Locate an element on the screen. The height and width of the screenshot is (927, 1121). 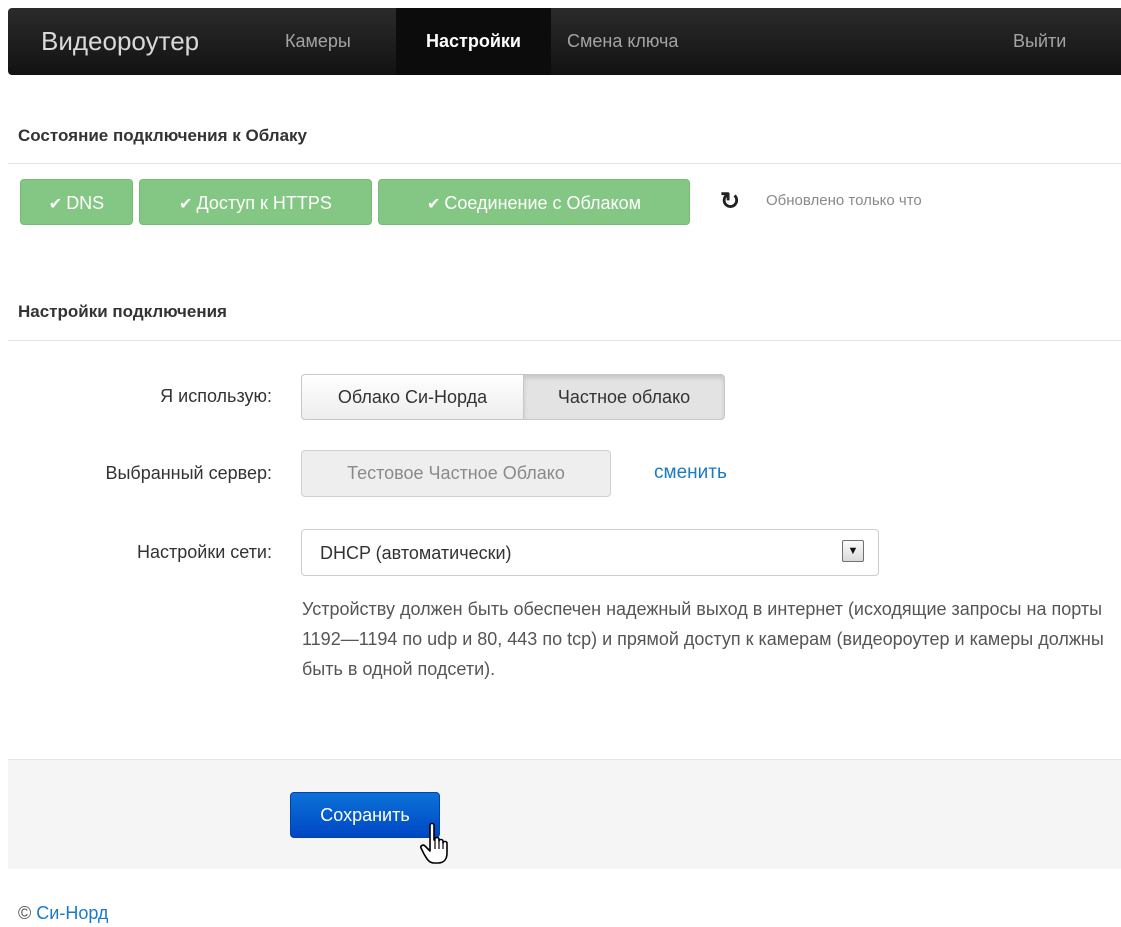
form-actions-bar is located at coordinates (564, 814).